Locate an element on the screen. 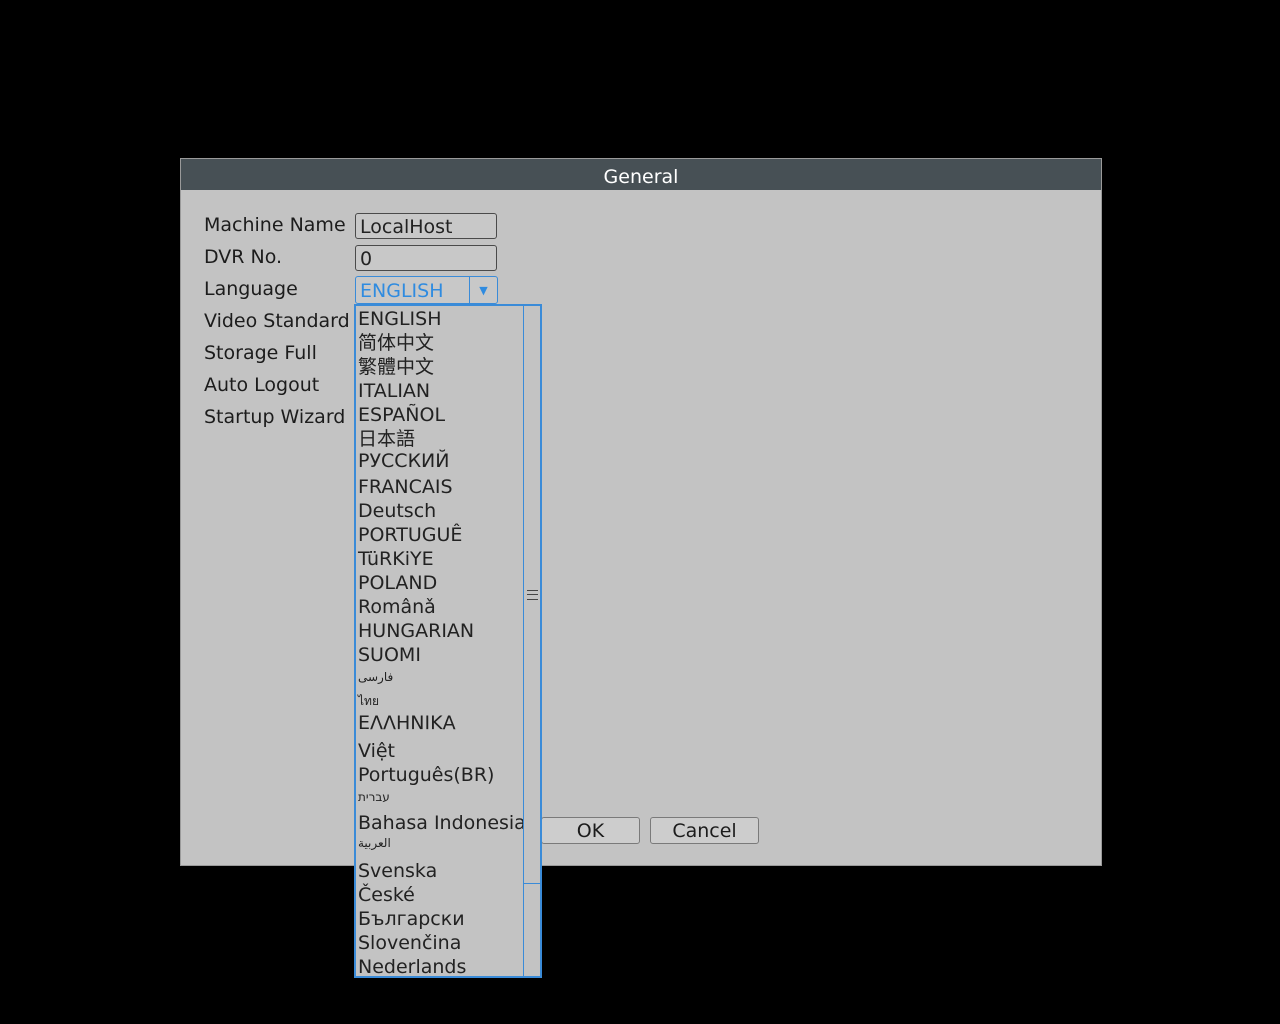 This screenshot has height=1024, width=1280. language-option: РУССКИЙ is located at coordinates (403, 461).